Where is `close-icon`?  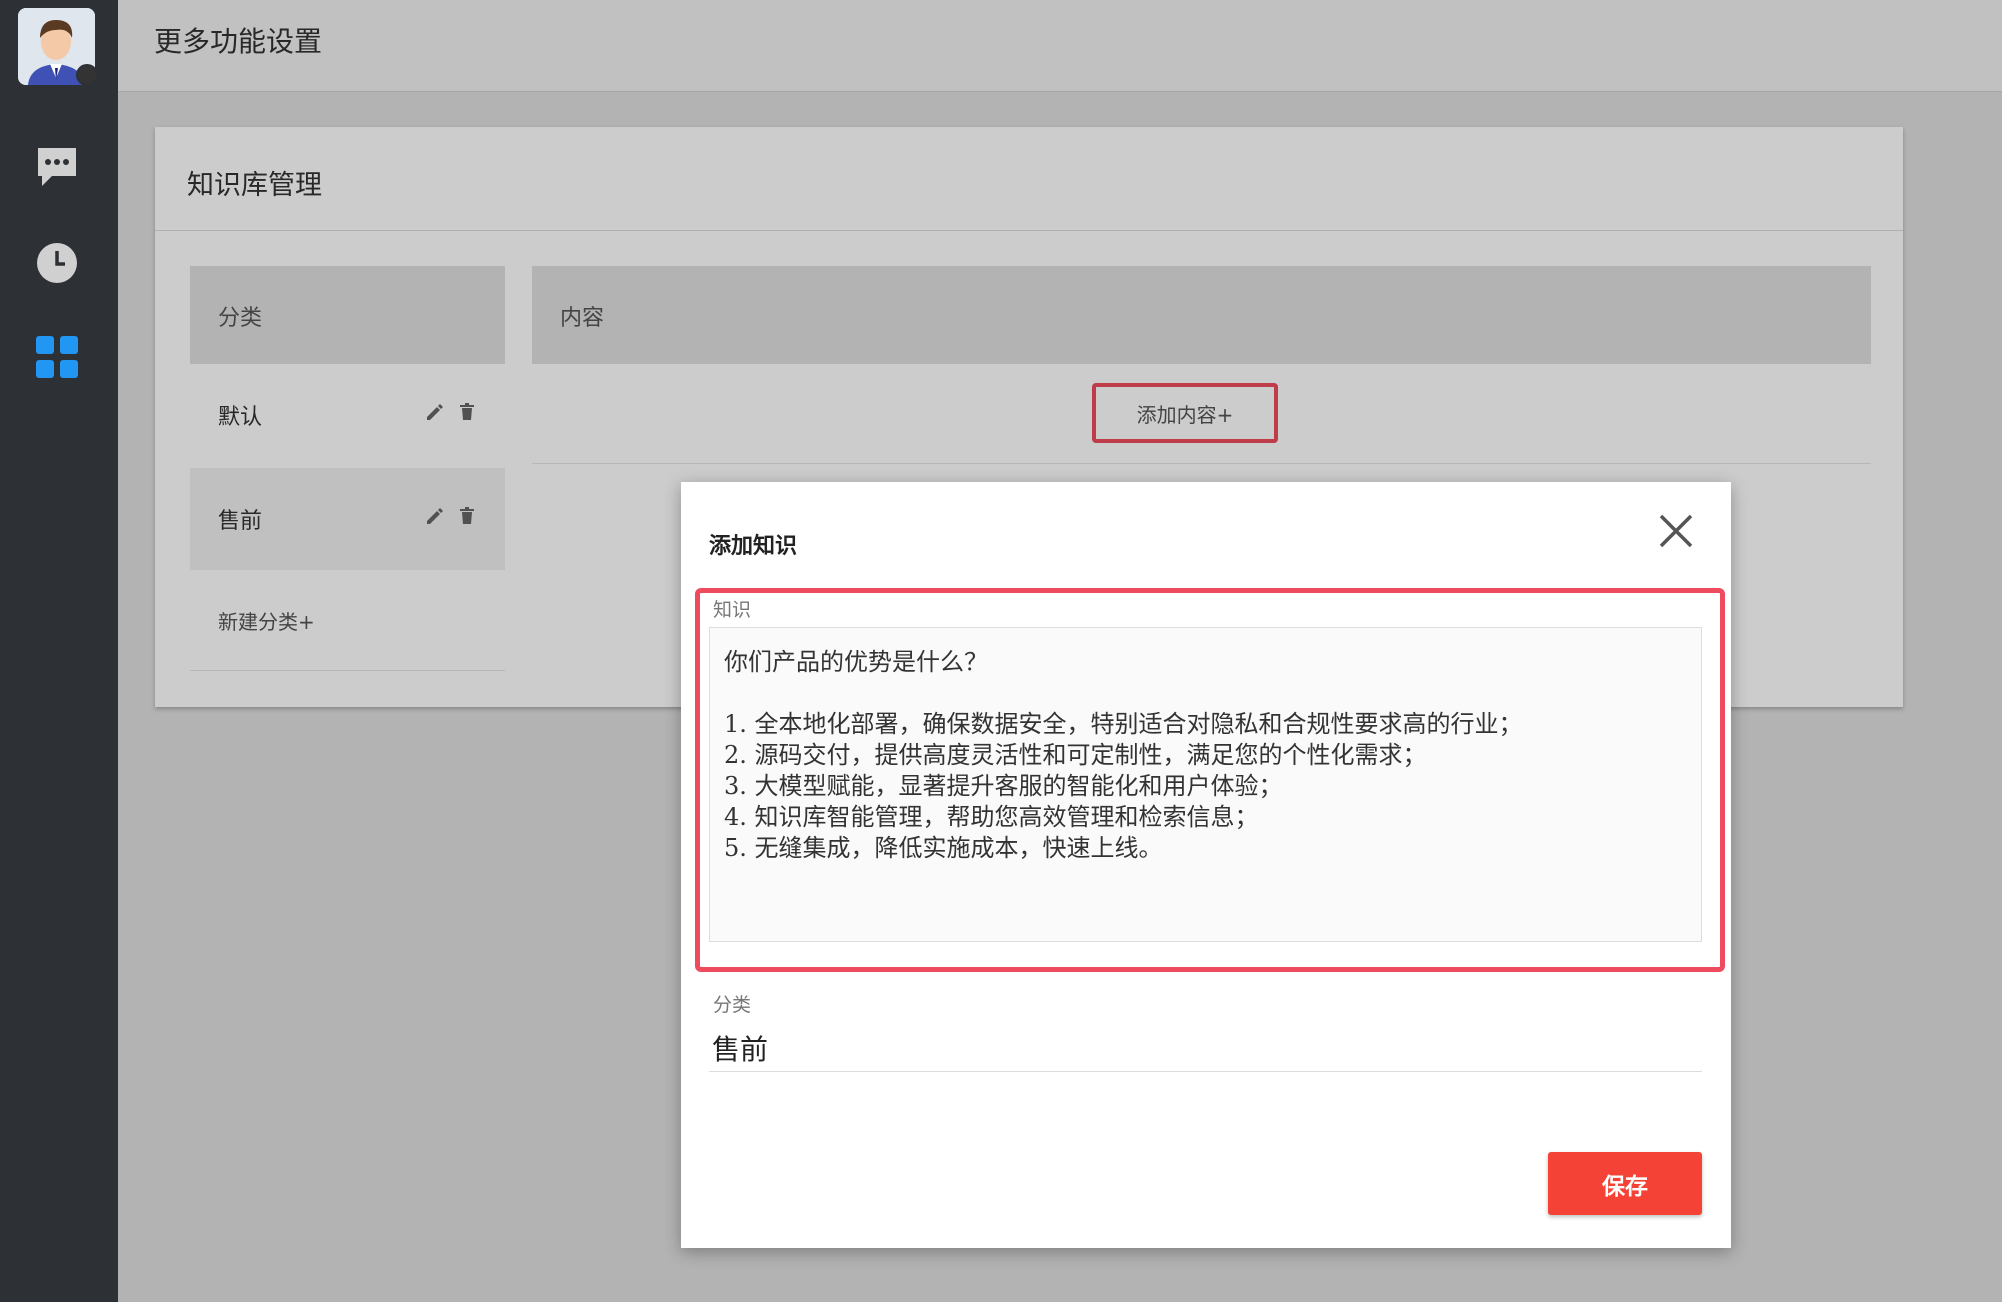
close-icon is located at coordinates (1676, 531).